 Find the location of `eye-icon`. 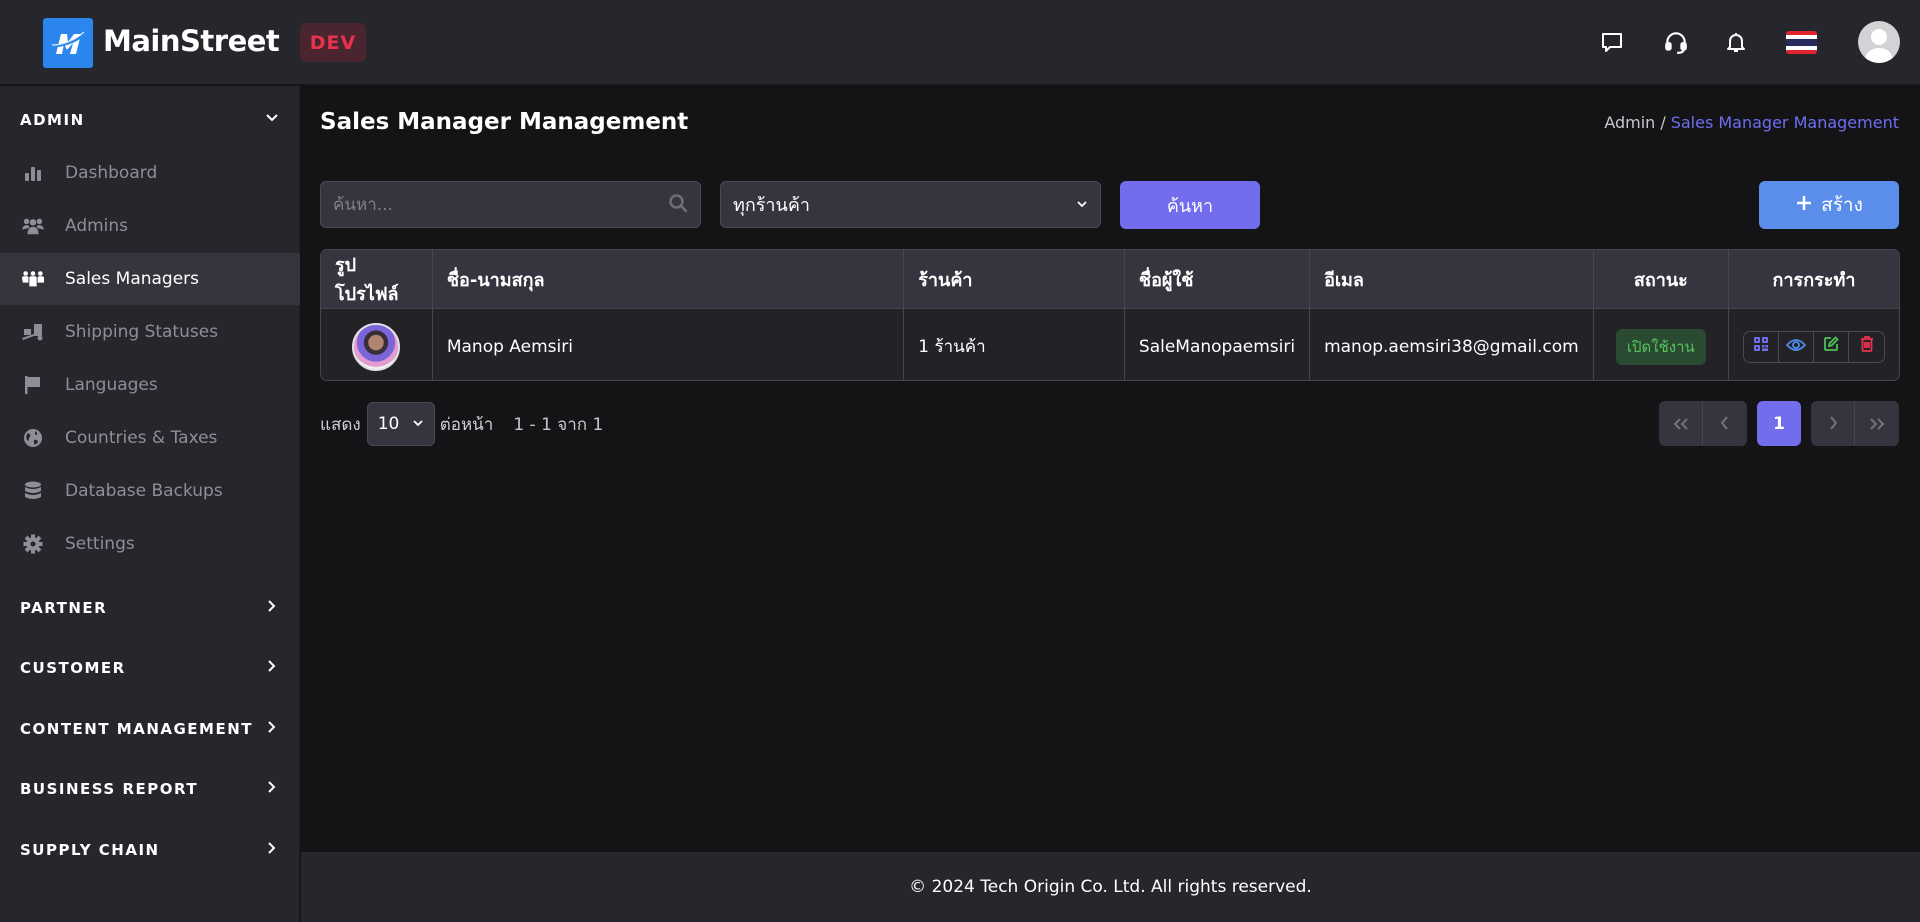

eye-icon is located at coordinates (1796, 347).